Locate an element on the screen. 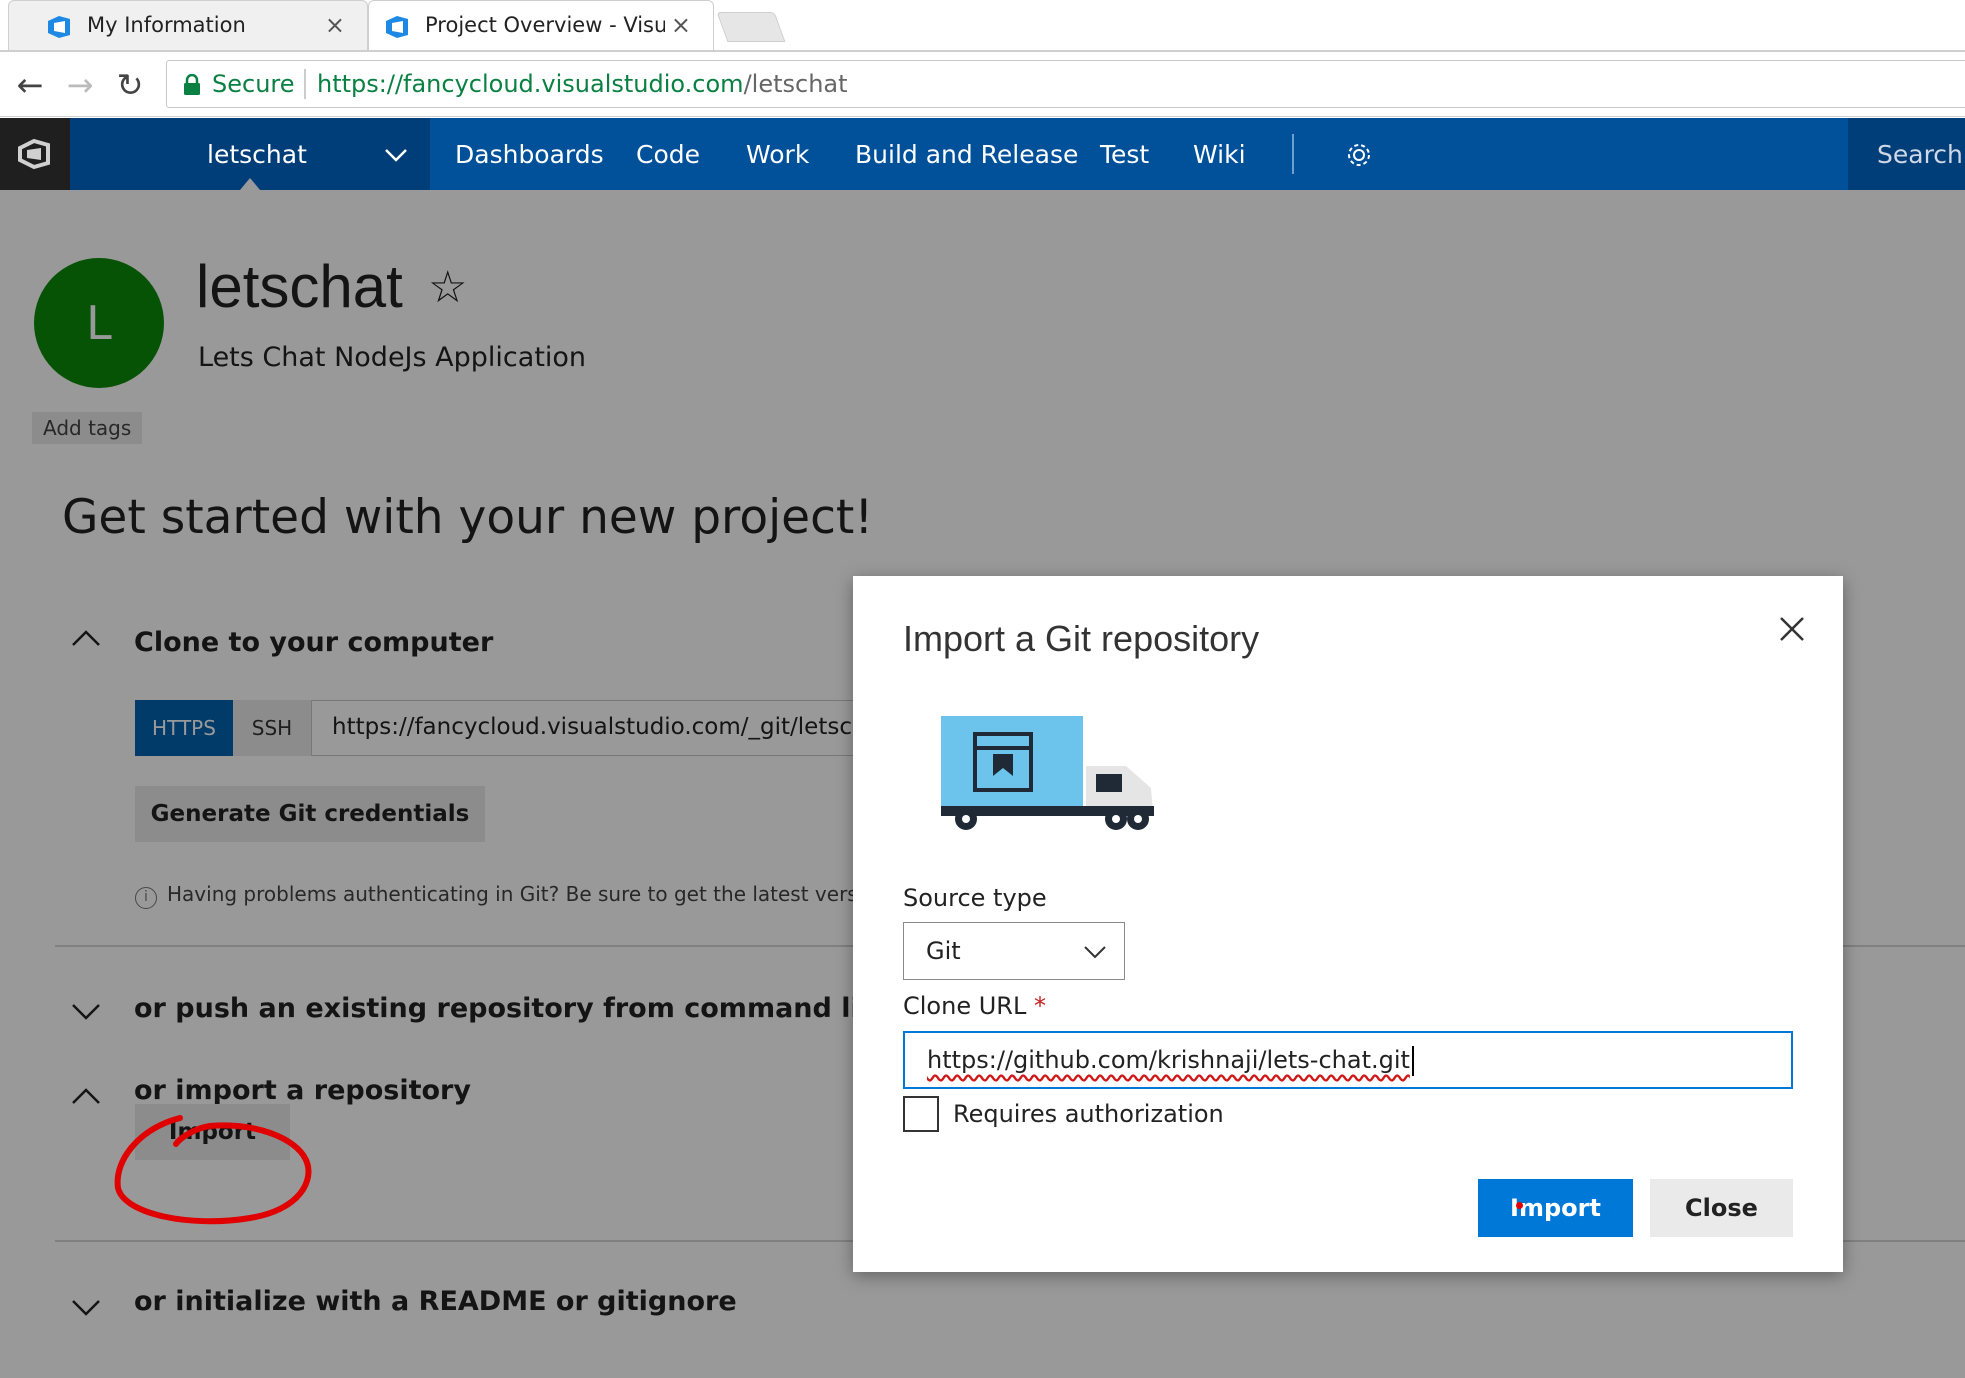 The height and width of the screenshot is (1378, 1965). browser-tab-my-information: My Information × is located at coordinates (188, 26).